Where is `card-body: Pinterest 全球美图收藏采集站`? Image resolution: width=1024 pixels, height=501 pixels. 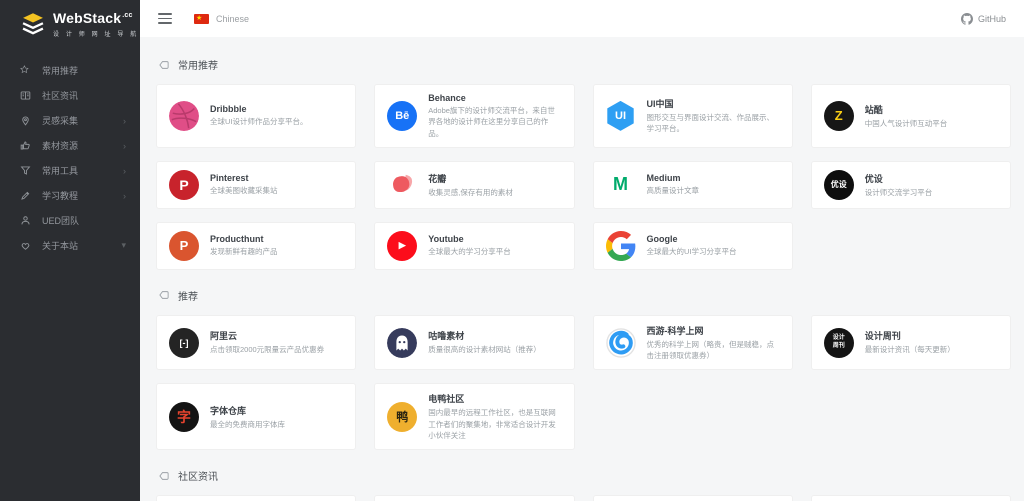 card-body: Pinterest 全球美图收藏采集站 is located at coordinates (244, 184).